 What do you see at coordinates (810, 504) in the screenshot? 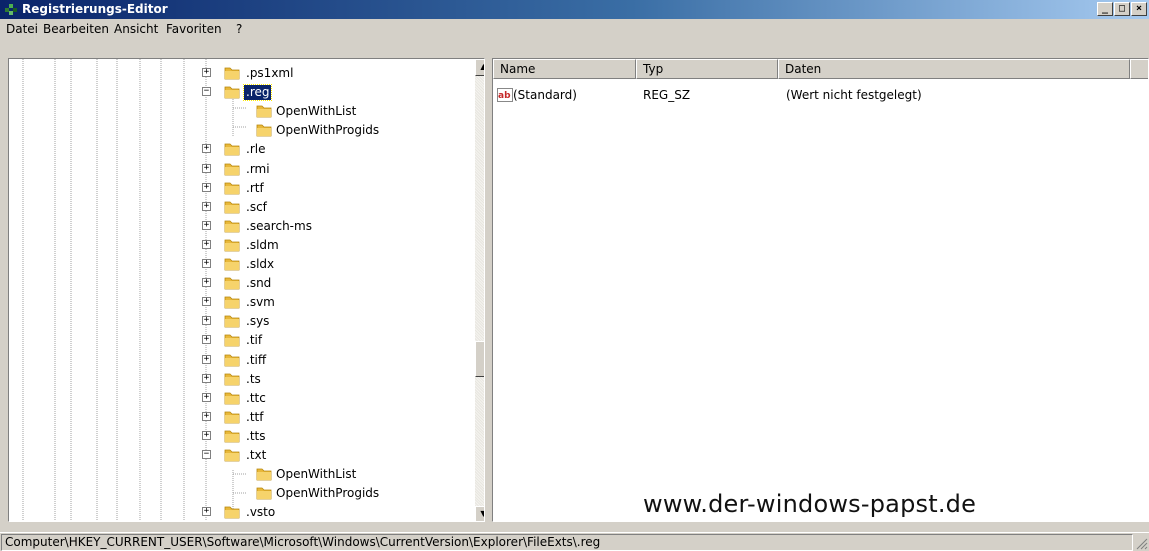
I see `watermark-text: www.der-windows-papst.de` at bounding box center [810, 504].